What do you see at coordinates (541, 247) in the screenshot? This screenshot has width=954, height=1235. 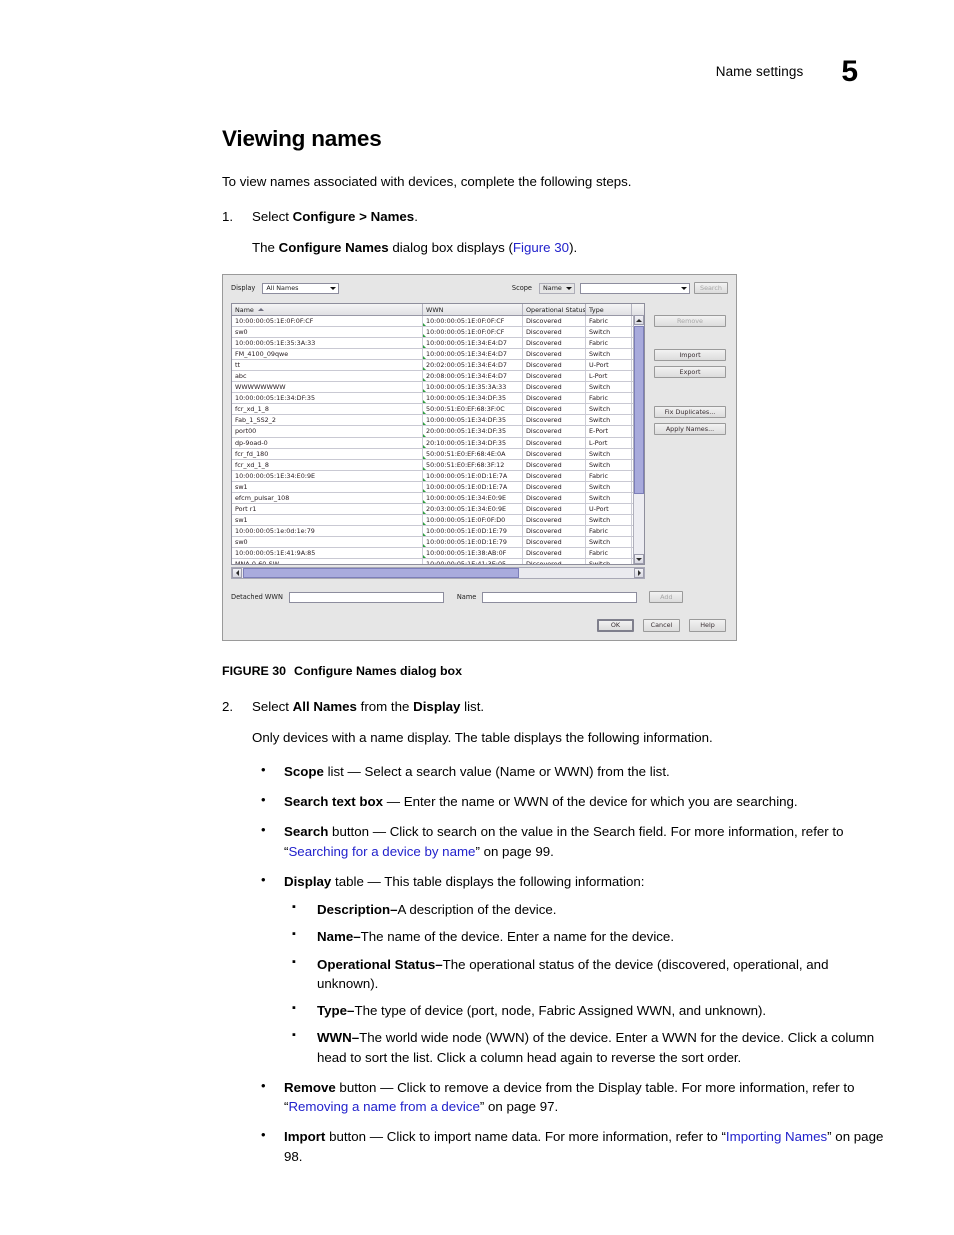 I see `figure-30-link: Figure 30` at bounding box center [541, 247].